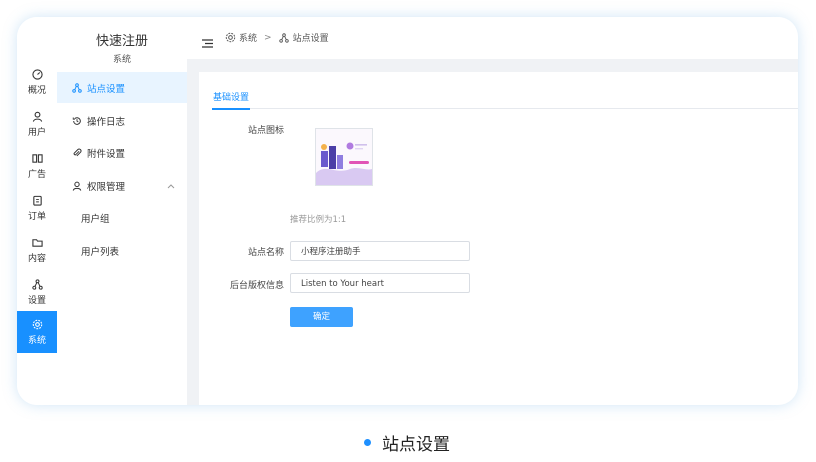 The image size is (816, 462). What do you see at coordinates (106, 187) in the screenshot?
I see `subnav-label: 权限管理` at bounding box center [106, 187].